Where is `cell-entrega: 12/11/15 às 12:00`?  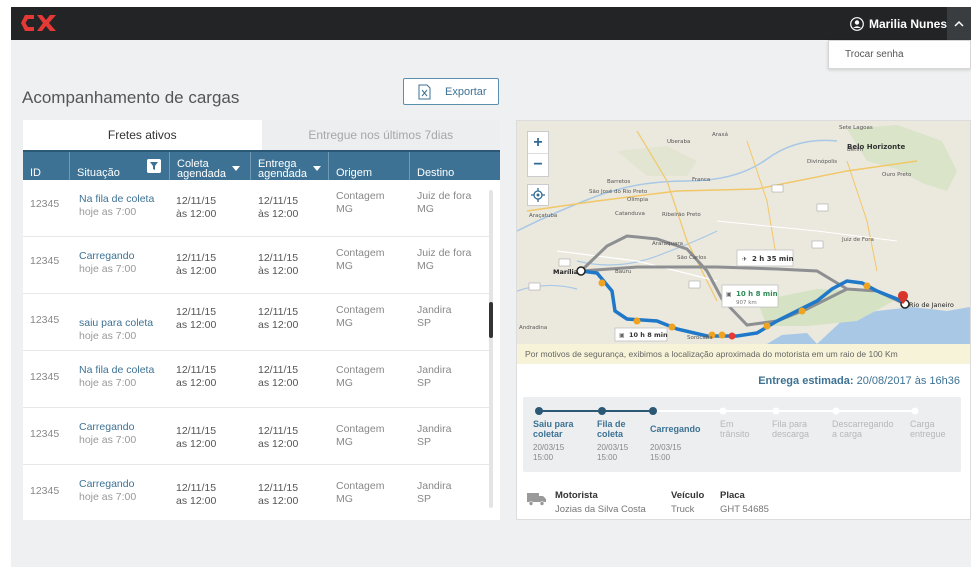 cell-entrega: 12/11/15 às 12:00 is located at coordinates (278, 207).